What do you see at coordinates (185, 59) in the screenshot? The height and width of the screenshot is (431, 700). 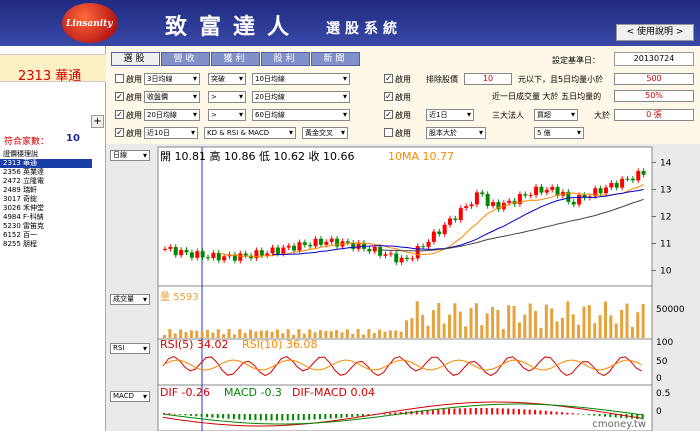 I see `tab-1: 營收` at bounding box center [185, 59].